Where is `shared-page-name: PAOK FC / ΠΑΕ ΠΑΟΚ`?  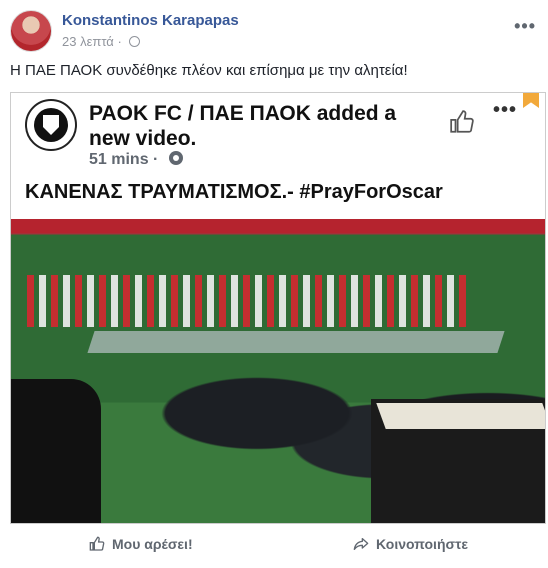 shared-page-name: PAOK FC / ΠΑΕ ΠΑΟΚ is located at coordinates (200, 113).